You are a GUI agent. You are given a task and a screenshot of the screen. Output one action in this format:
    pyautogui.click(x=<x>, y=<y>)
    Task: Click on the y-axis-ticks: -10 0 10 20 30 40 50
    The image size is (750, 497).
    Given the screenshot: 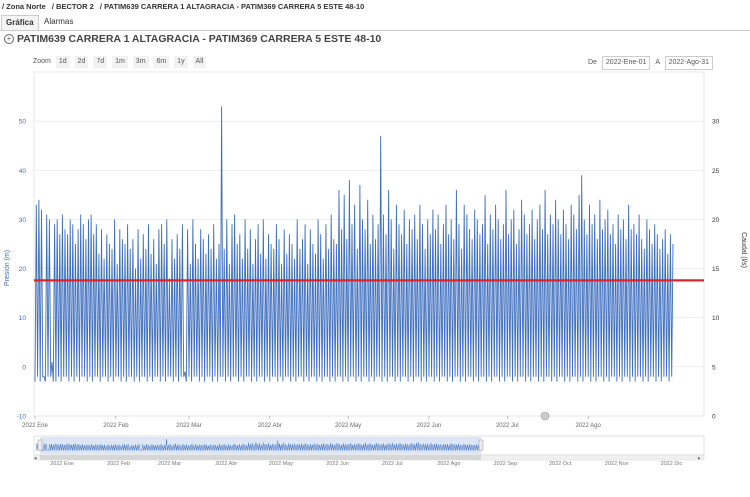 What is the action you would take?
    pyautogui.click(x=22, y=270)
    